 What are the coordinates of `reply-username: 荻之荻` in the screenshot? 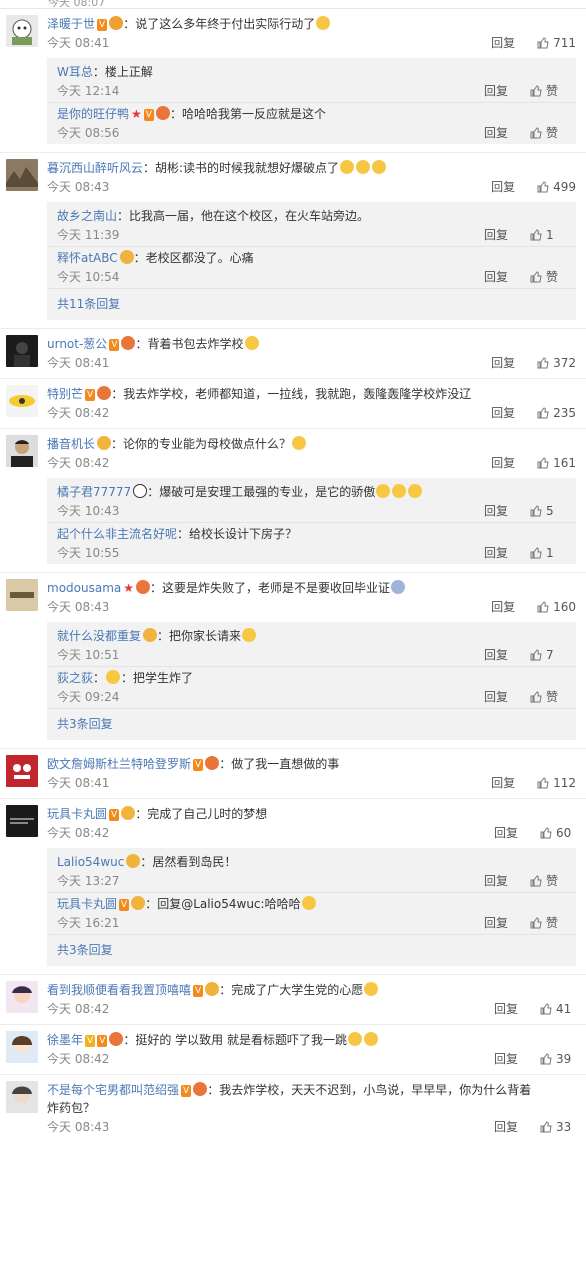 It's located at (75, 678).